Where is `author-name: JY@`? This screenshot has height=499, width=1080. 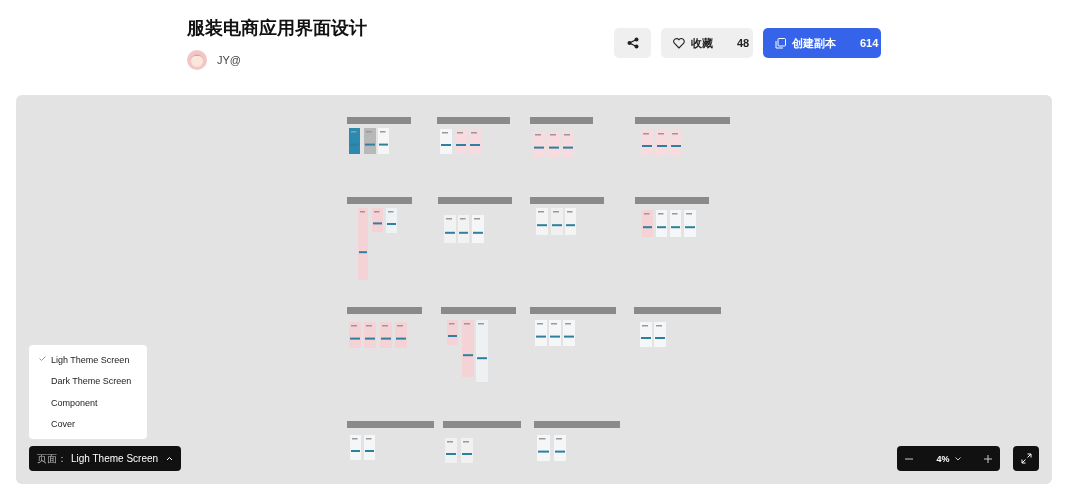
author-name: JY@ is located at coordinates (229, 60).